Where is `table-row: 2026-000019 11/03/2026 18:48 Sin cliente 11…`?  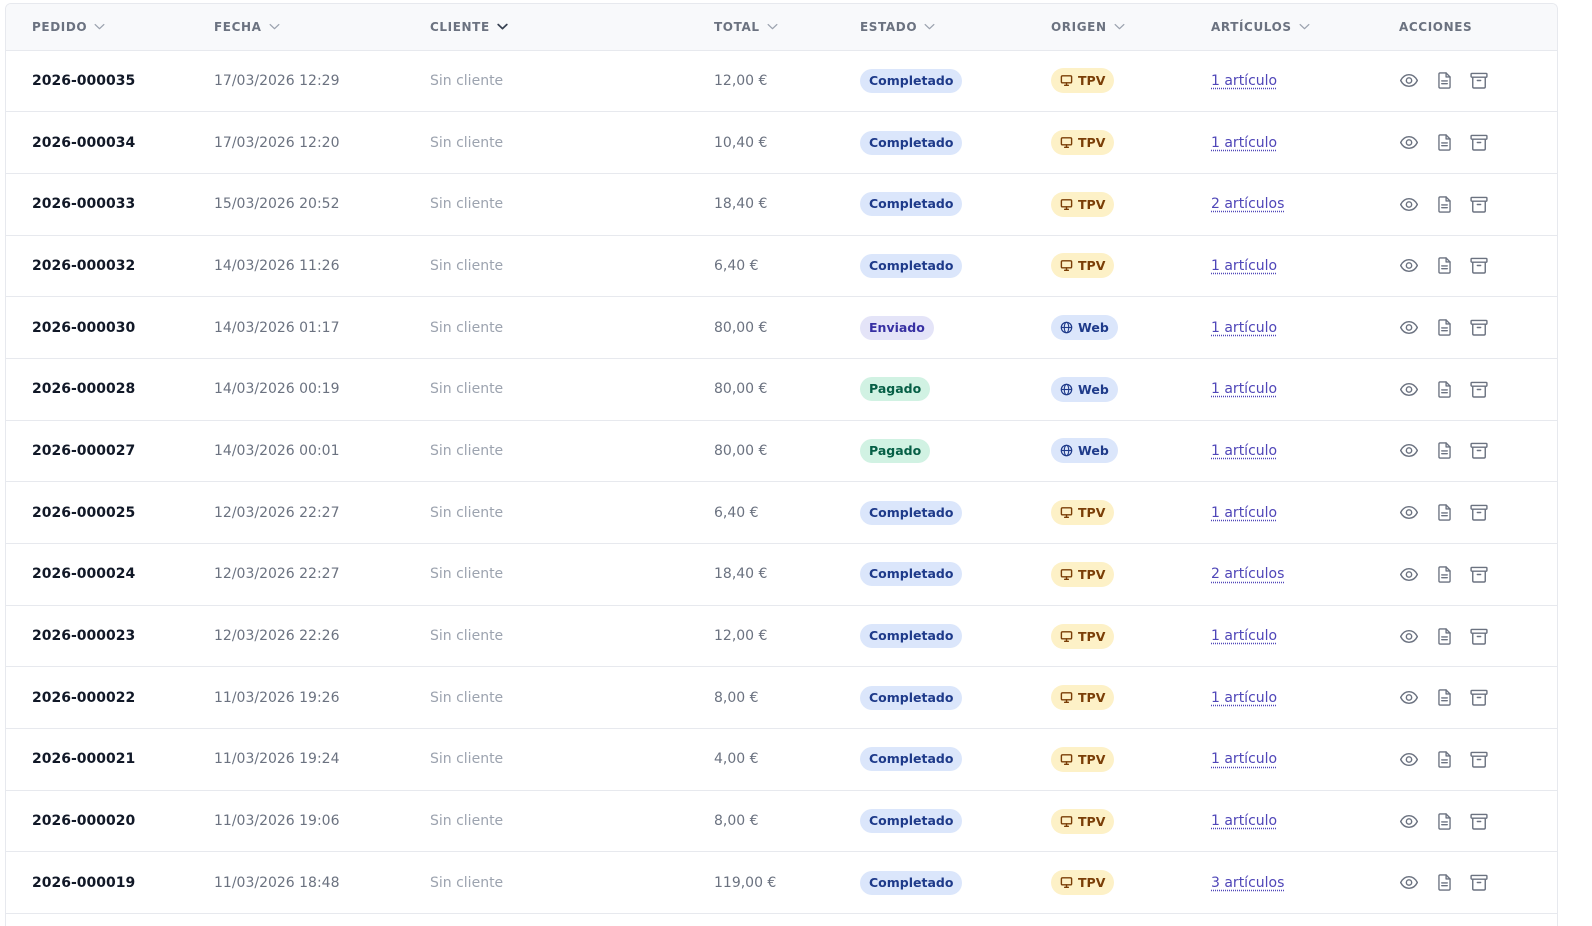 table-row: 2026-000019 11/03/2026 18:48 Sin cliente 11… is located at coordinates (781, 883).